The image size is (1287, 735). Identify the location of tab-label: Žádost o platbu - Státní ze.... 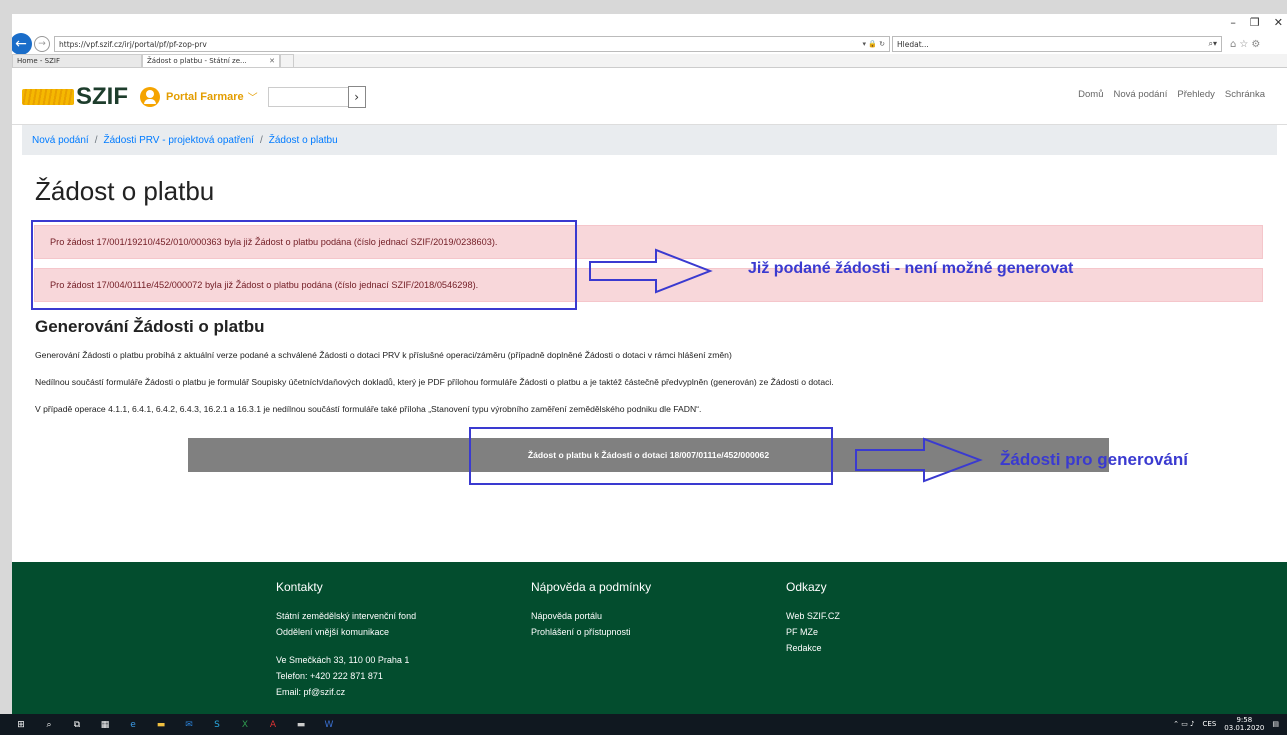
(197, 61).